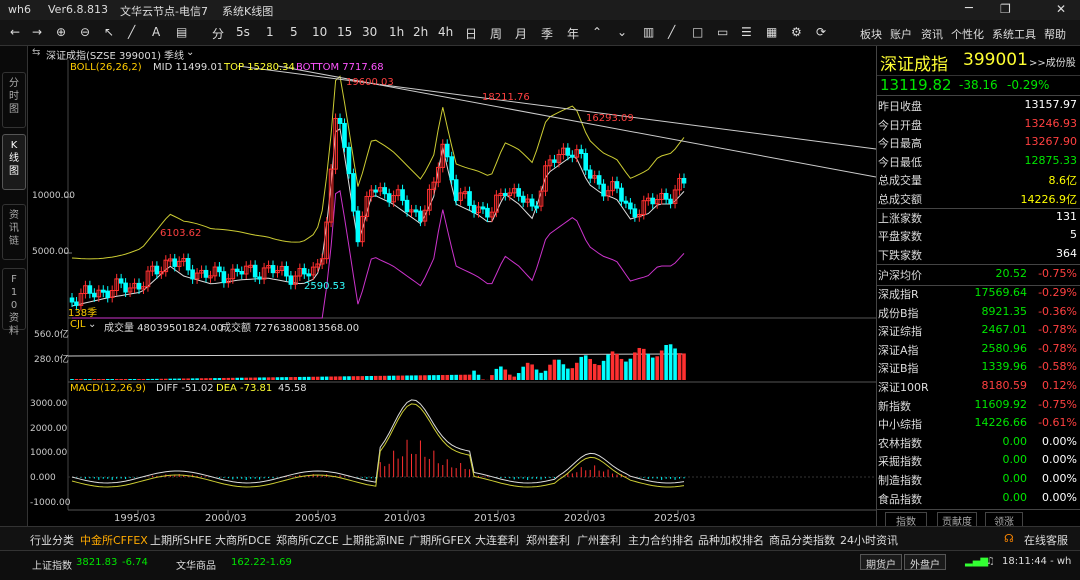 The height and width of the screenshot is (580, 1080). I want to click on menu-account: 账户, so click(901, 34).